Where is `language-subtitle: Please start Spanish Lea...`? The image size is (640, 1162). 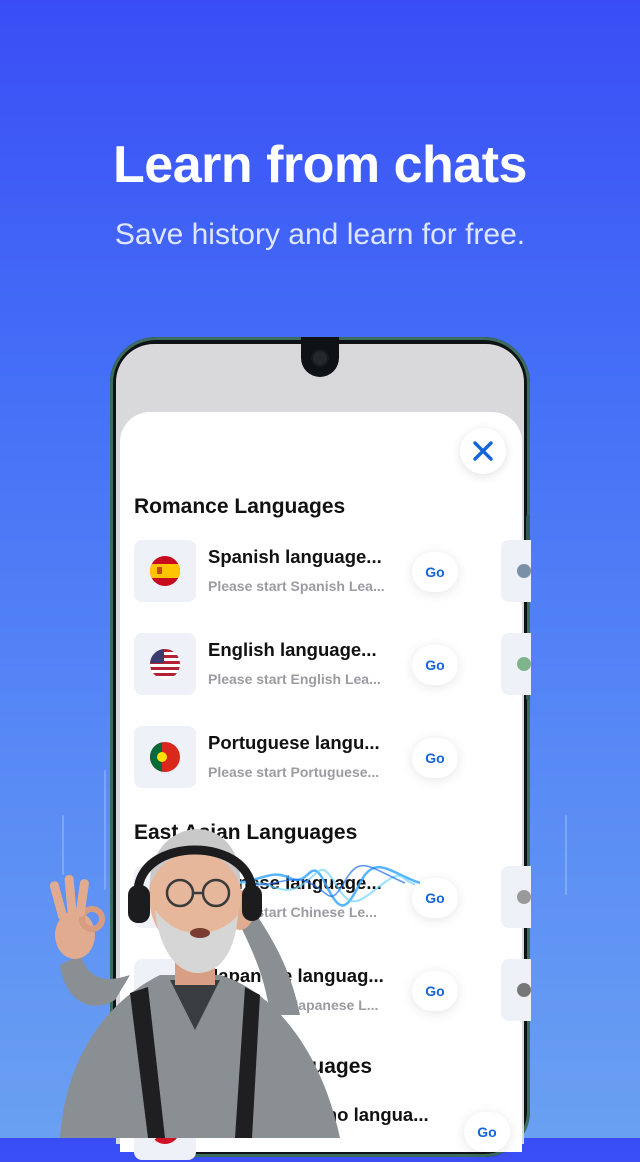
language-subtitle: Please start Spanish Lea... is located at coordinates (296, 586).